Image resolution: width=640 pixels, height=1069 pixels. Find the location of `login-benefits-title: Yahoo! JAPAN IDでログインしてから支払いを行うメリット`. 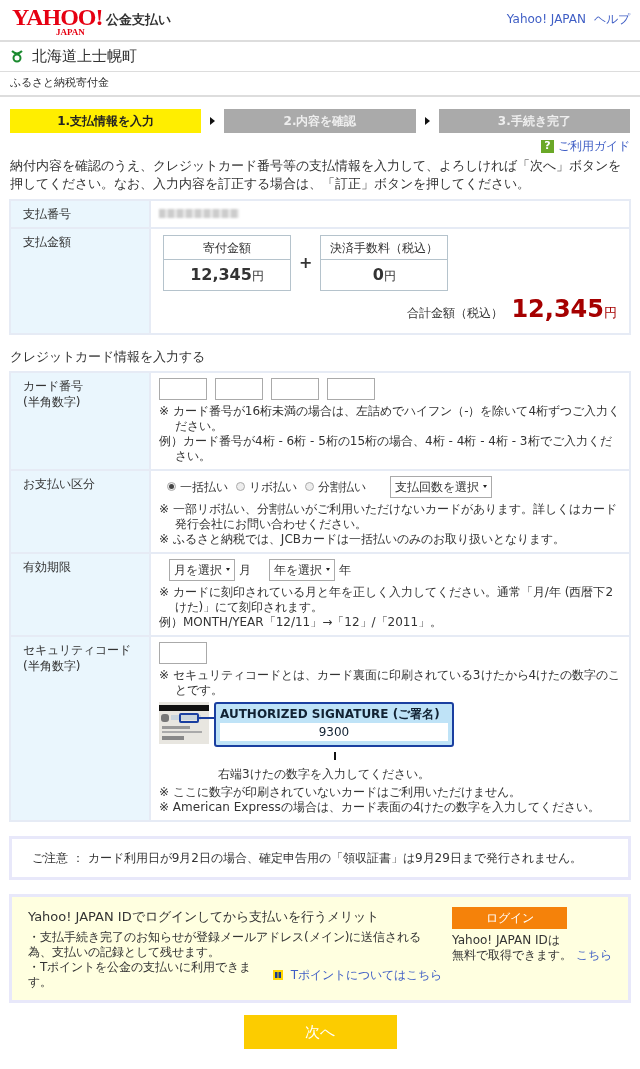

login-benefits-title: Yahoo! JAPAN IDでログインしてから支払いを行うメリット is located at coordinates (204, 916).